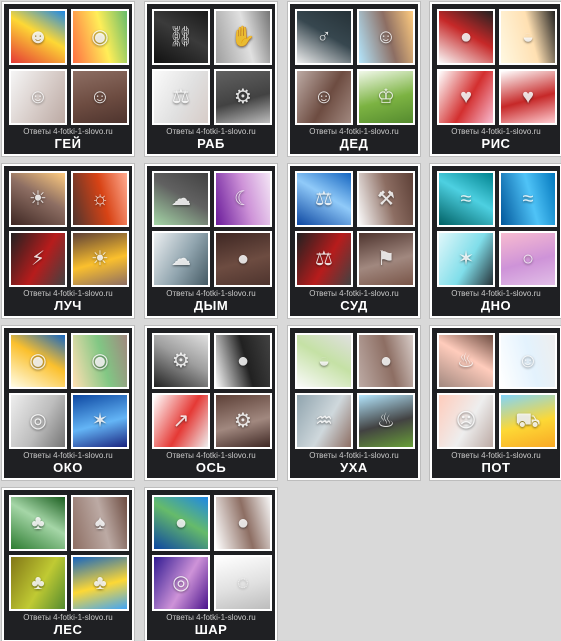  What do you see at coordinates (466, 361) in the screenshot?
I see `sauna-man-icon: ♨` at bounding box center [466, 361].